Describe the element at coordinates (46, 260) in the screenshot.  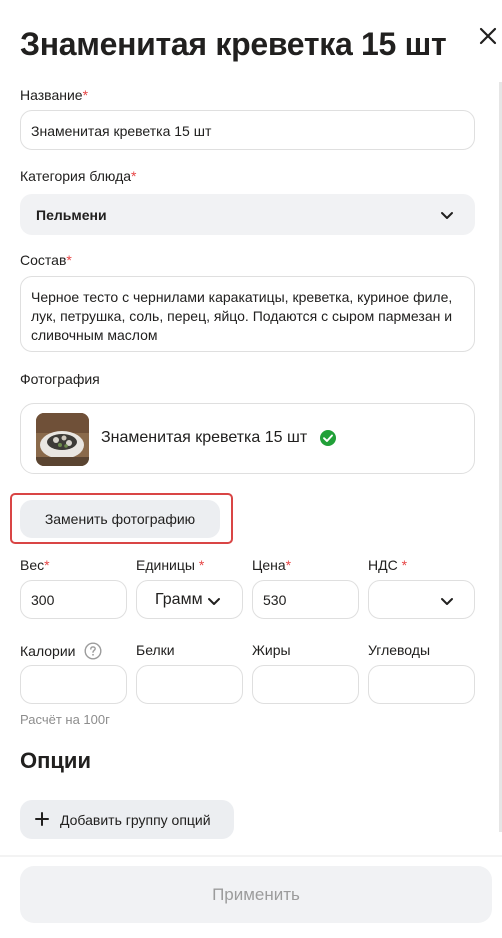
I see `composition-label: Состав*` at that location.